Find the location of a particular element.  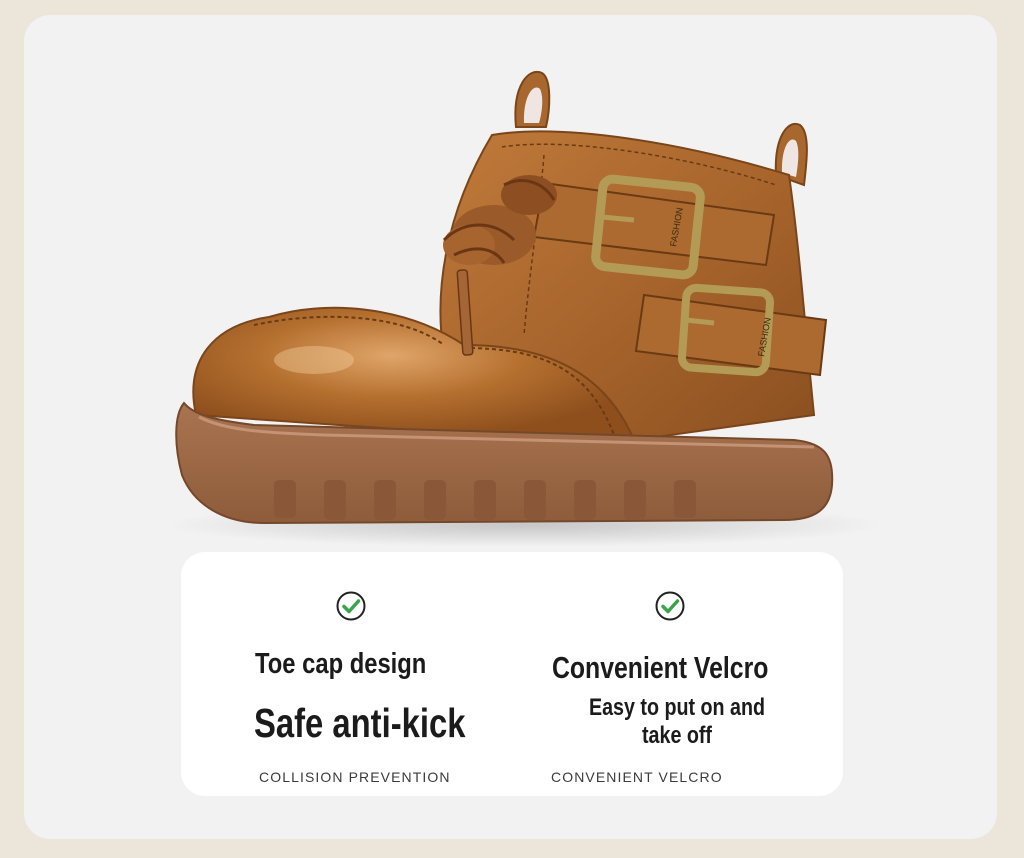

feature-headline: Easy to put on and take off is located at coordinates (677, 721).